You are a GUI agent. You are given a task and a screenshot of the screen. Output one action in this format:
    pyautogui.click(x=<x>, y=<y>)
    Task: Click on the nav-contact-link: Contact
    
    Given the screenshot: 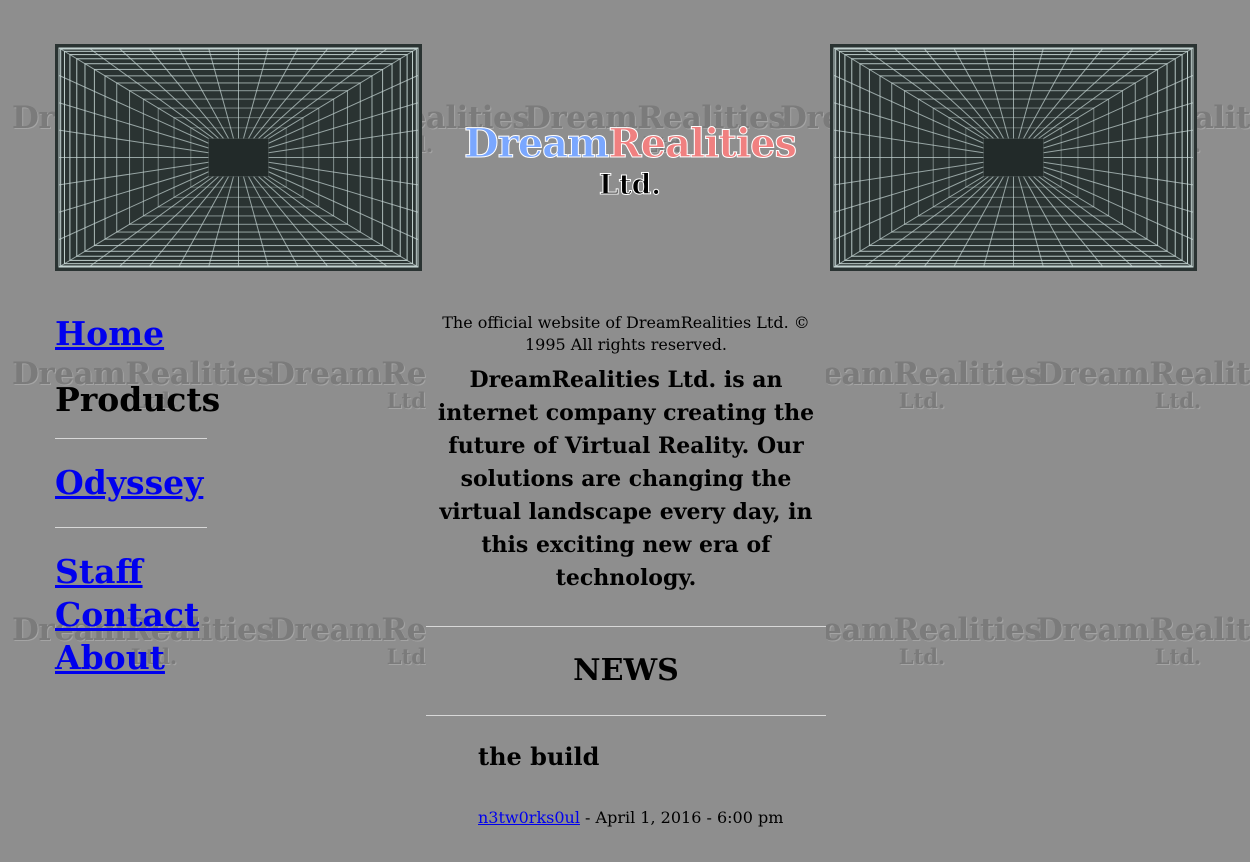 What is the action you would take?
    pyautogui.click(x=131, y=614)
    